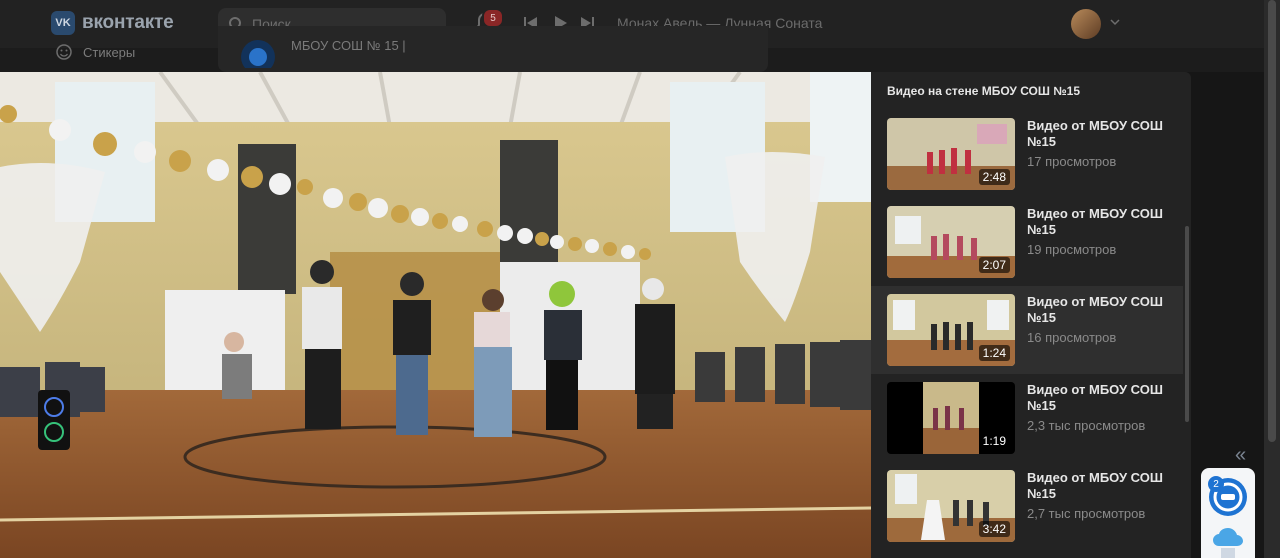  I want to click on video-views: 17 просмотров, so click(1072, 161).